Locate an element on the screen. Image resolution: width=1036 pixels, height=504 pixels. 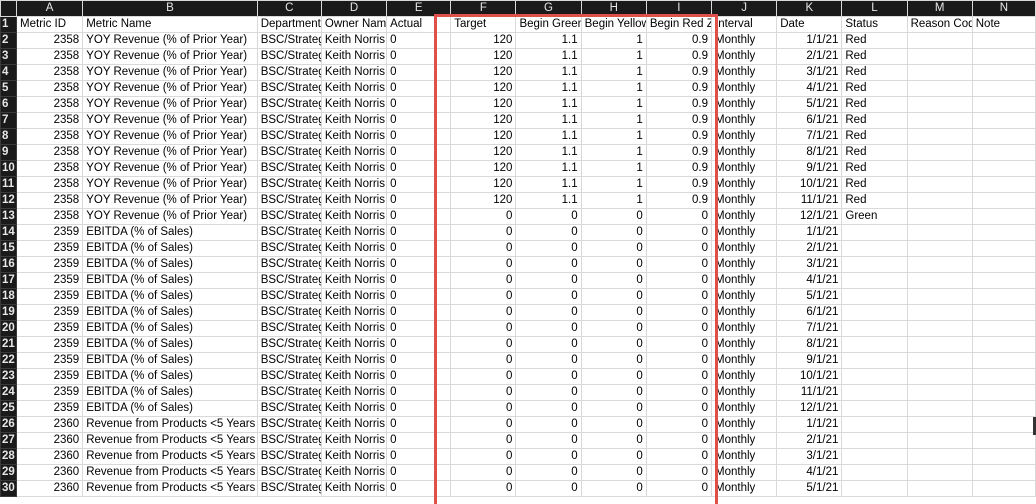
table-cell: 2360 is located at coordinates (50, 440).